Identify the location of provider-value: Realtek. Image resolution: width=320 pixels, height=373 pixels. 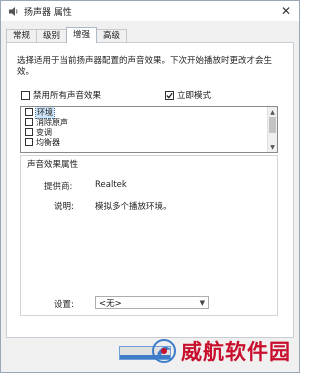
(111, 185).